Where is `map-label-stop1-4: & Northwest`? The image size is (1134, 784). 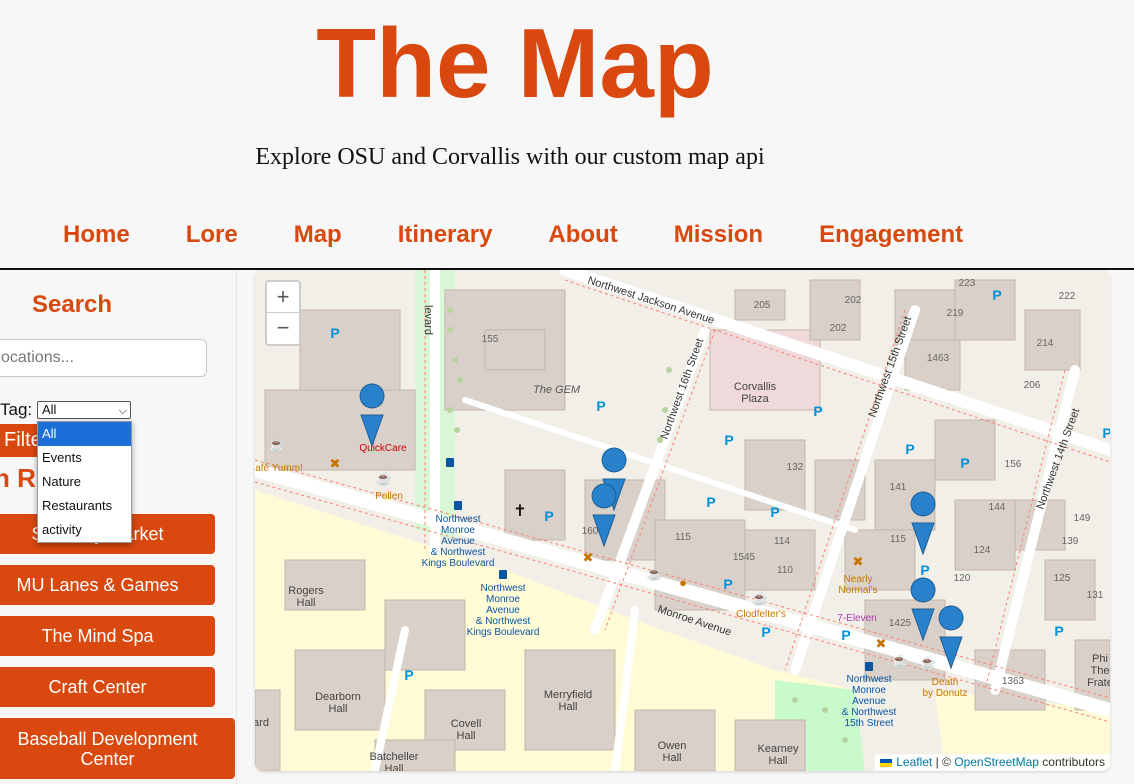
map-label-stop1-4: & Northwest is located at coordinates (458, 552).